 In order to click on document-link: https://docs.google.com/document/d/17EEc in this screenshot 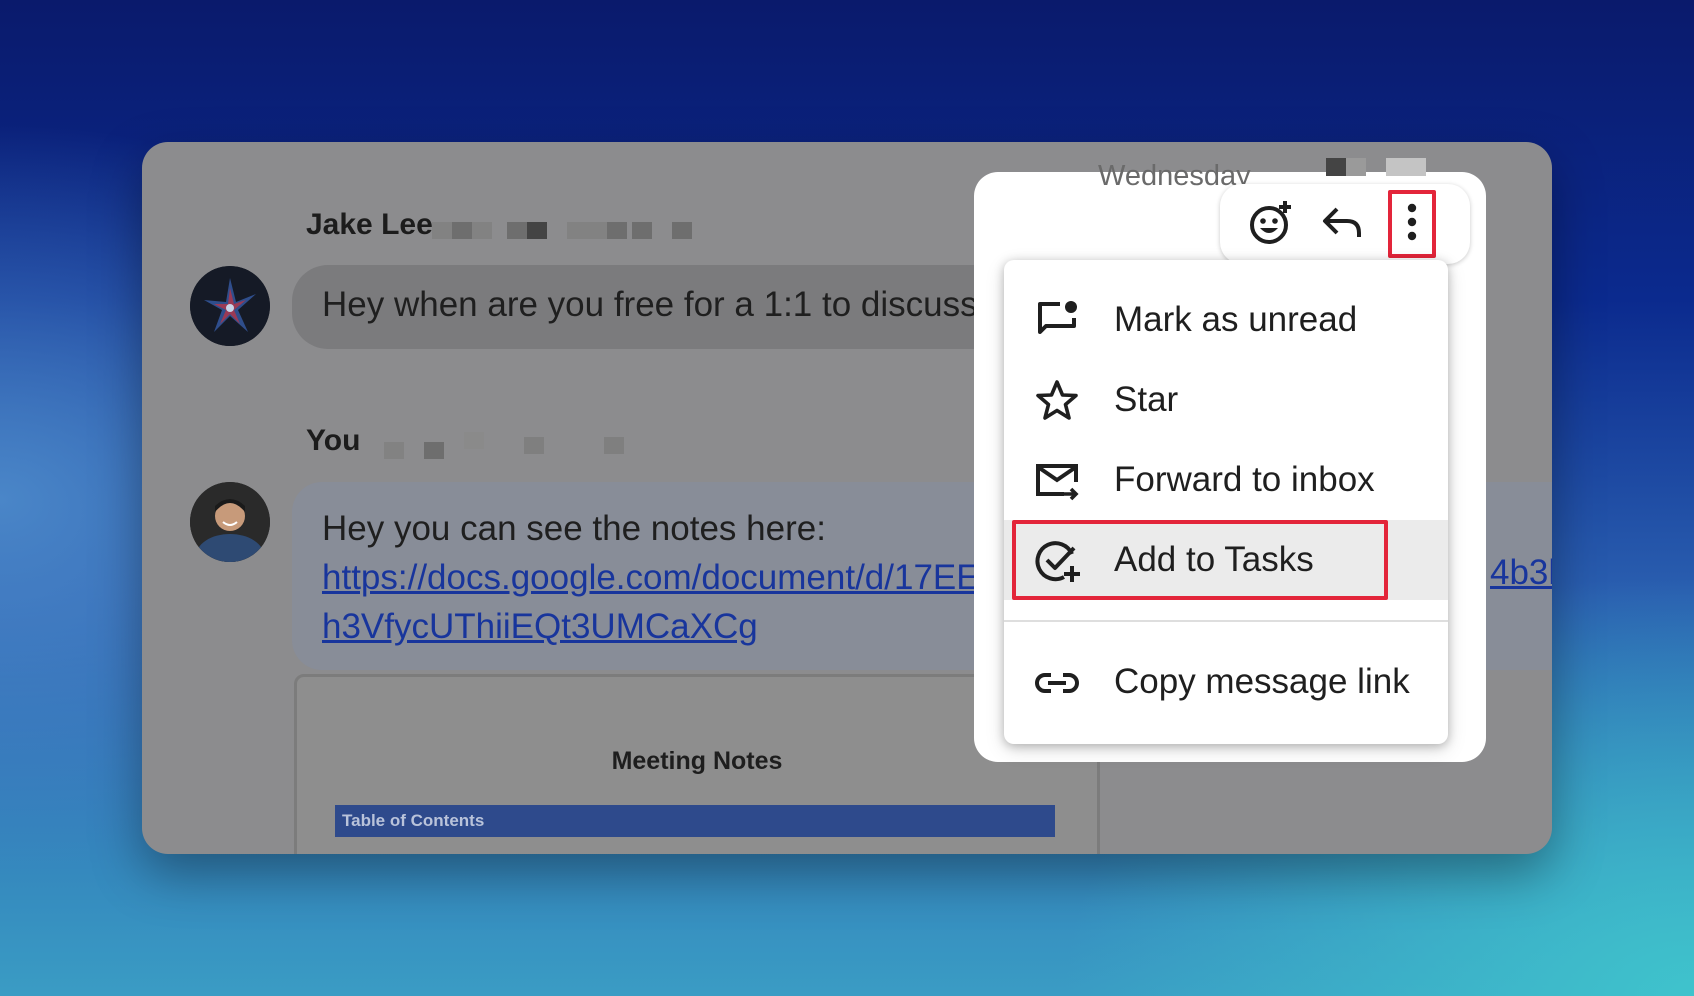, I will do `click(659, 577)`.